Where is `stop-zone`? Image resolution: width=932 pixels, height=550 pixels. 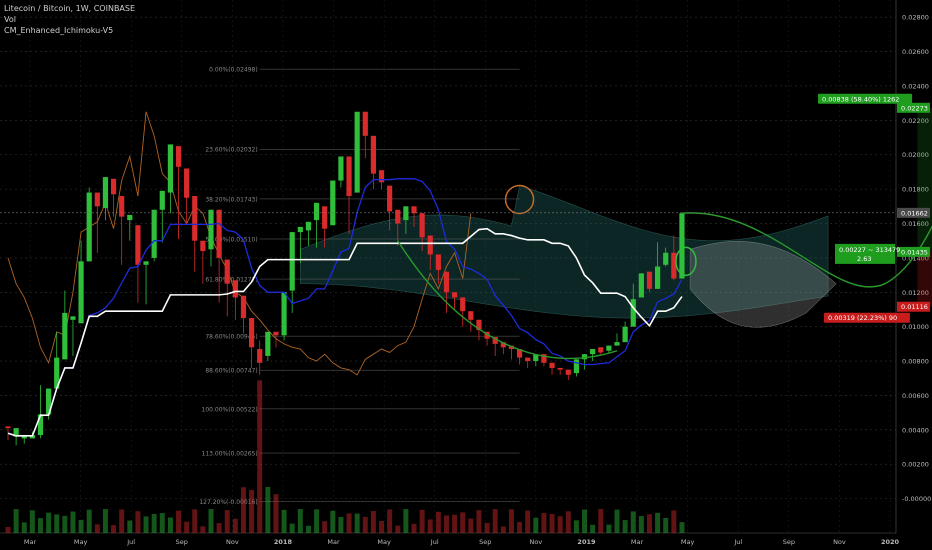 stop-zone is located at coordinates (924, 279).